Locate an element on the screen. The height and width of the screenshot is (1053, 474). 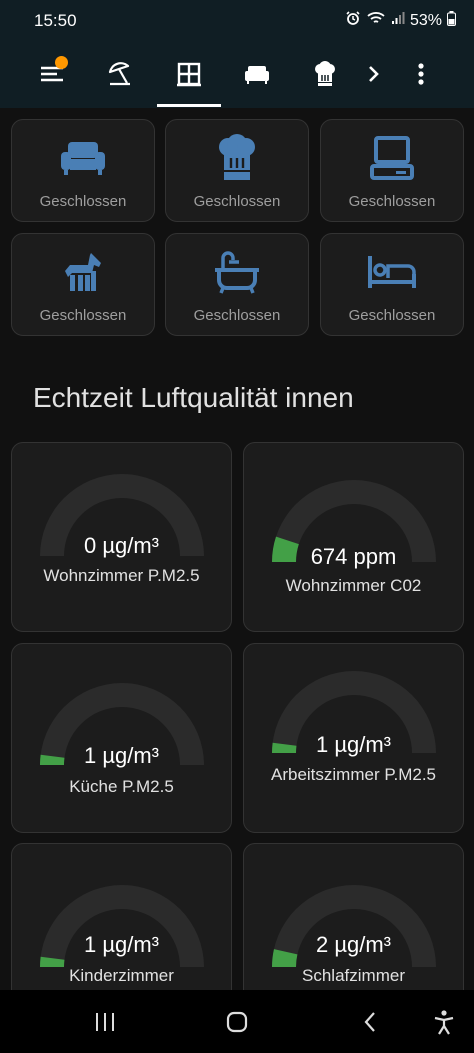
home-icon is located at coordinates (237, 1022).